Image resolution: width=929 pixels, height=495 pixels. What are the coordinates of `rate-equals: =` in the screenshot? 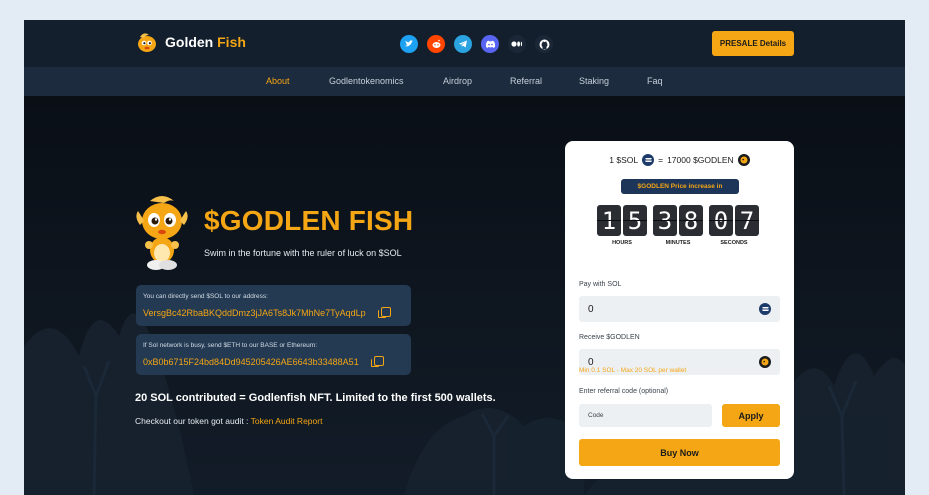 It's located at (661, 160).